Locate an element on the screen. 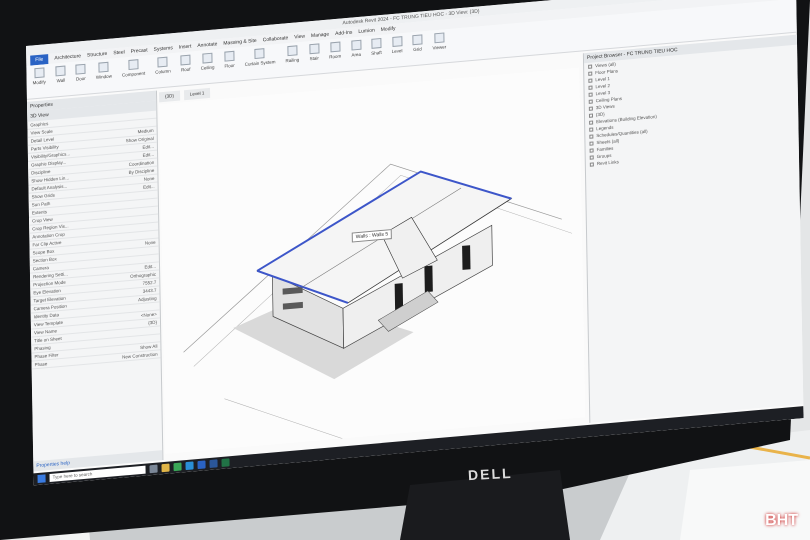 This screenshot has height=540, width=810. browser-item-label: Revit Links is located at coordinates (607, 163).